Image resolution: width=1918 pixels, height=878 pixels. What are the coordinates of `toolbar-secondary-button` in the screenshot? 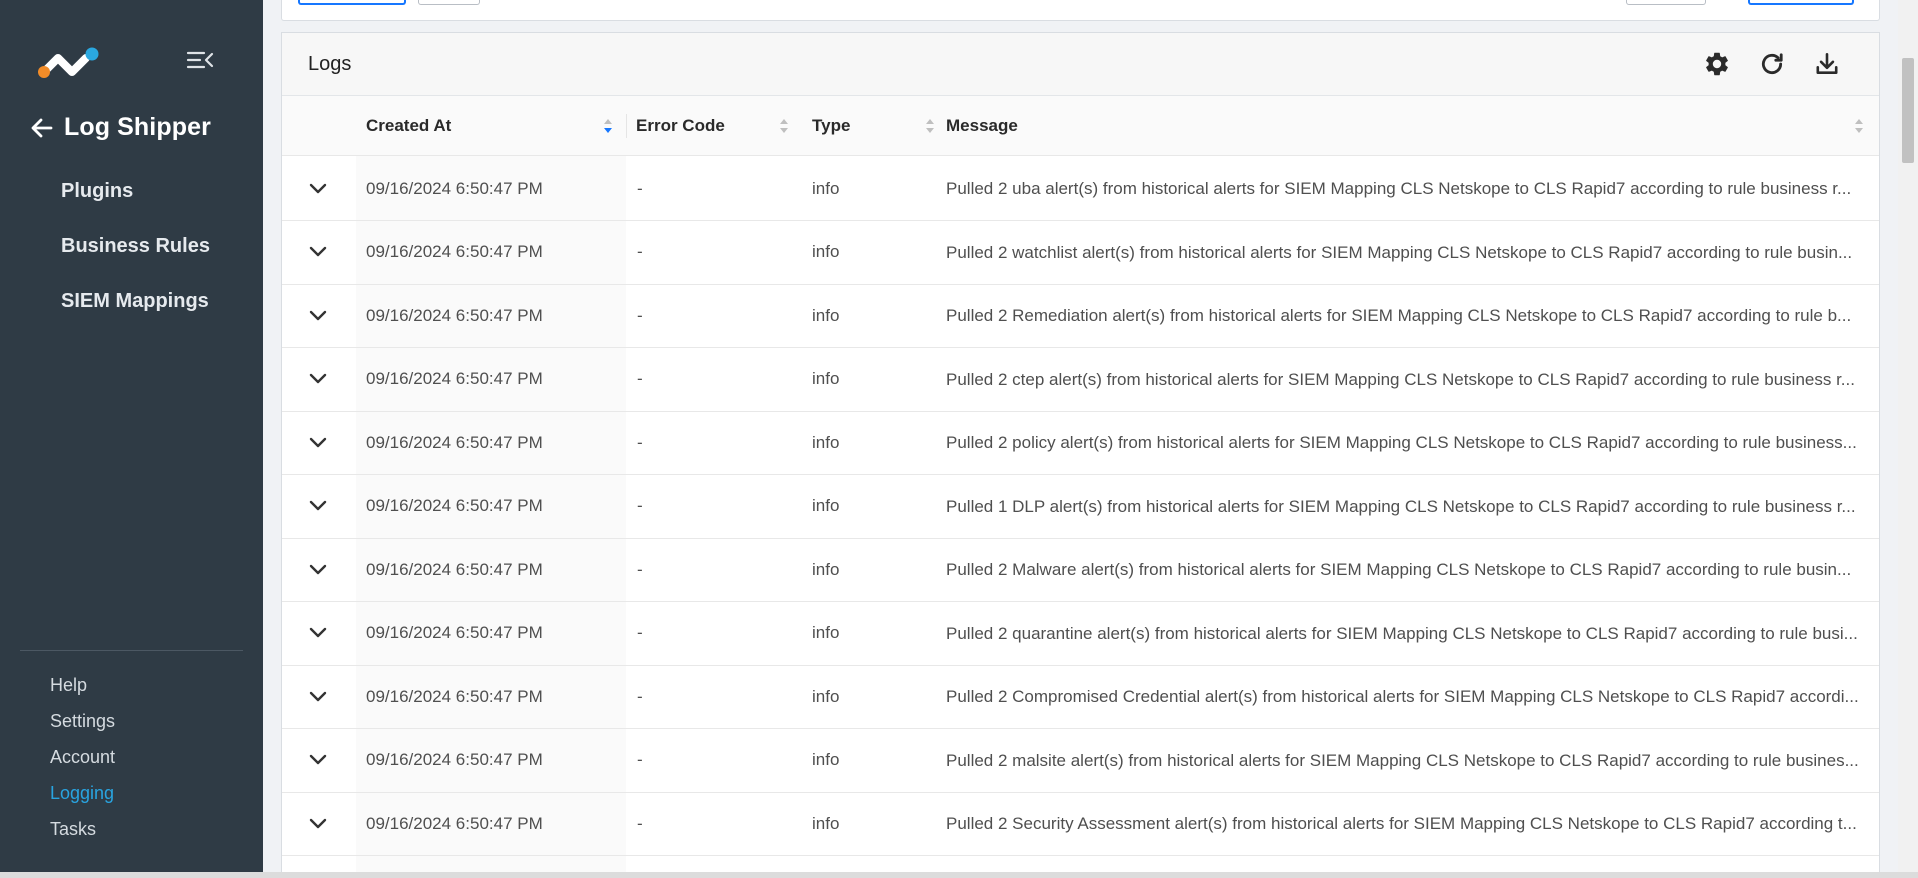 It's located at (449, 2).